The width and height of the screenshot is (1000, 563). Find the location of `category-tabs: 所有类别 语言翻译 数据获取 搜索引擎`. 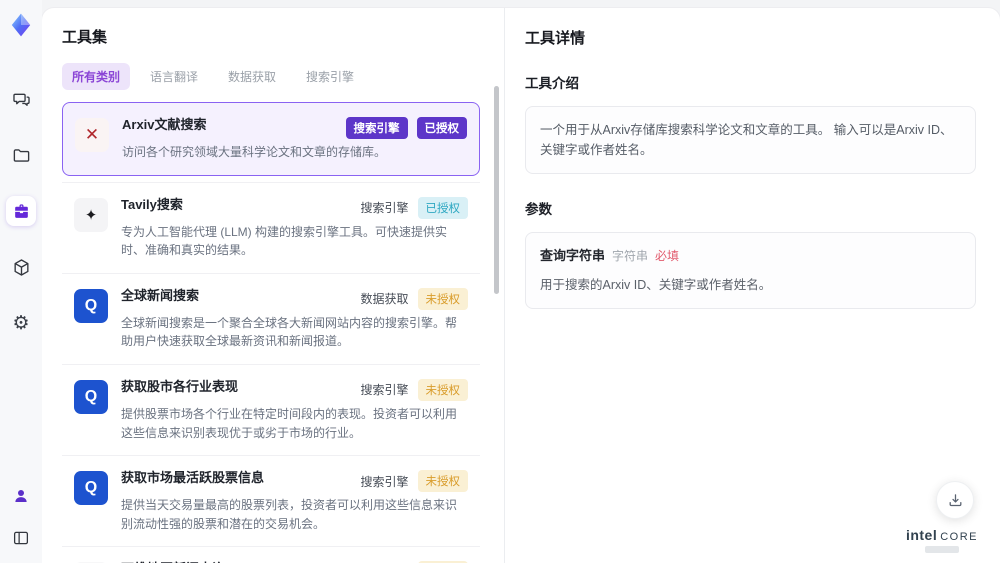

category-tabs: 所有类别 语言翻译 数据获取 搜索引擎 is located at coordinates (273, 76).